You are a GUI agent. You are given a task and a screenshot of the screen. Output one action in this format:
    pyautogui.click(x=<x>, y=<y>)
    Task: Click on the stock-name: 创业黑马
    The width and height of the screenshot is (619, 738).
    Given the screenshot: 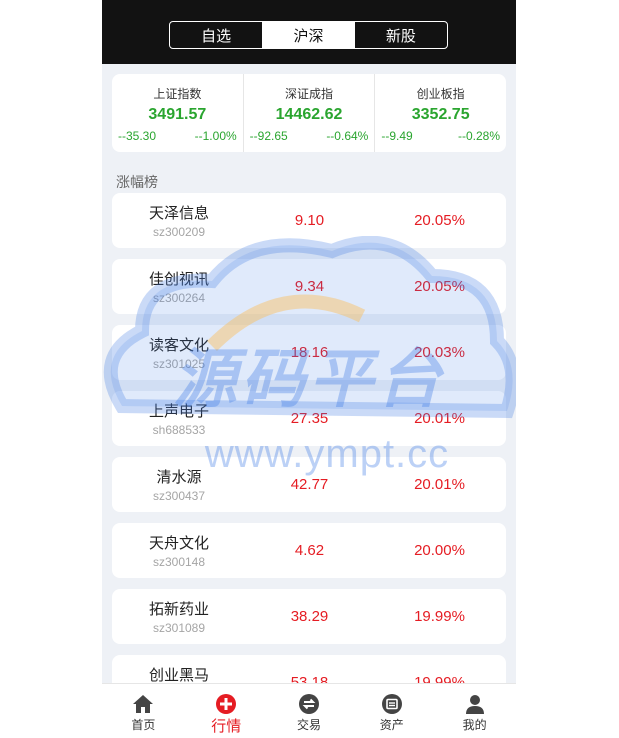 What is the action you would take?
    pyautogui.click(x=178, y=675)
    